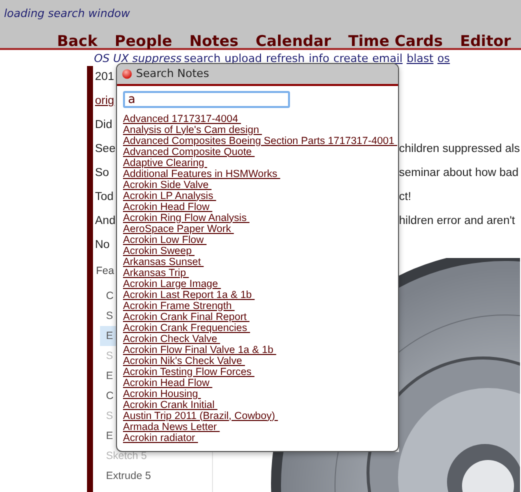 The image size is (521, 492). I want to click on result-link: Acrokin Ring Flow Analysis, so click(186, 218).